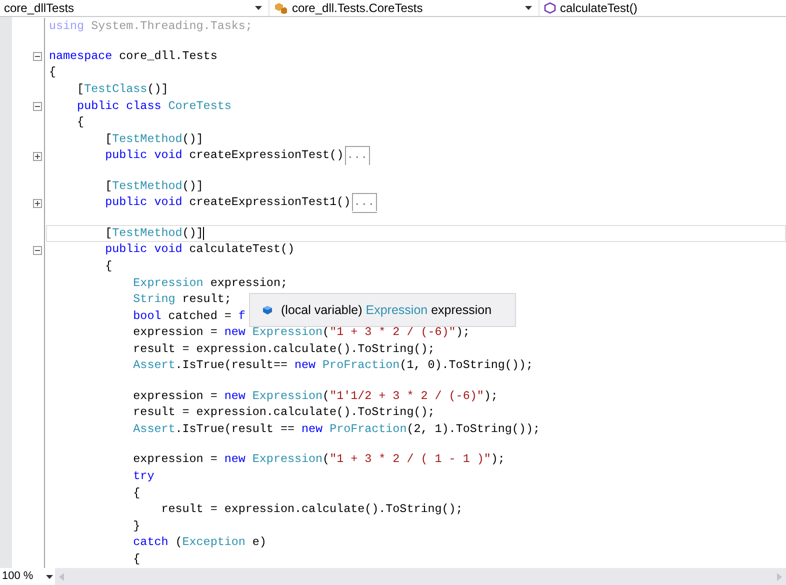 The width and height of the screenshot is (786, 585). Describe the element at coordinates (318, 460) in the screenshot. I see `code-line: expression = new Expression("1 + 3 * 2 / ( 1 - 1 )");` at that location.